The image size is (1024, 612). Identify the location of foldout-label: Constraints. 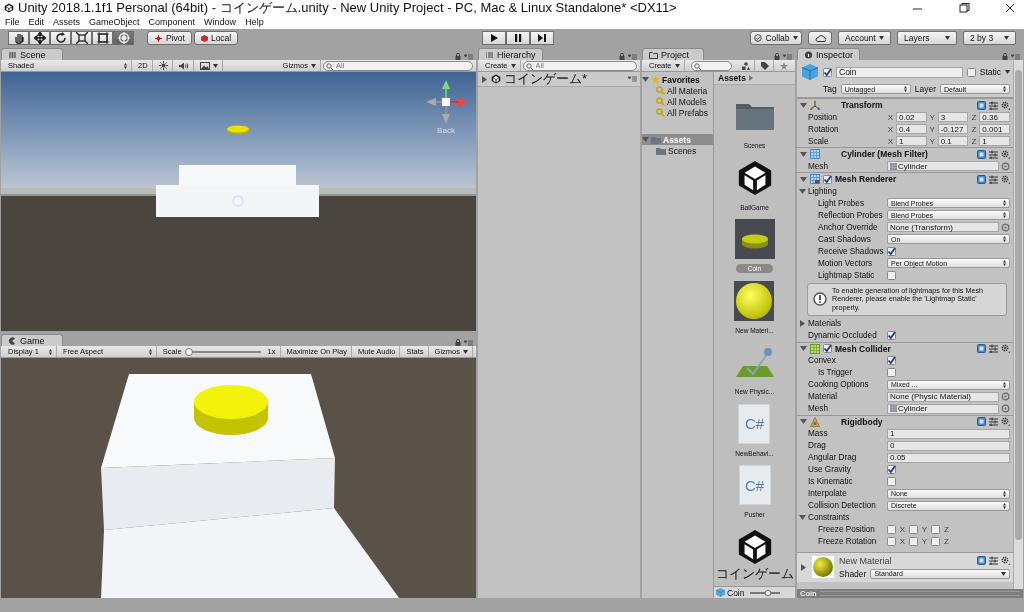
(829, 518).